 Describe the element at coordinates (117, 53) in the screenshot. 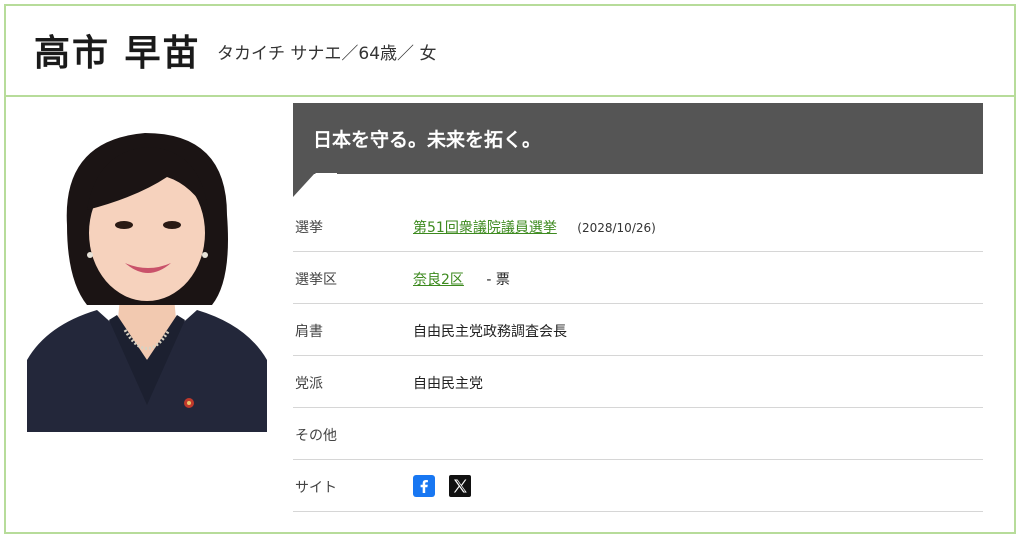

I see `candidate-name: 高市 早苗` at that location.